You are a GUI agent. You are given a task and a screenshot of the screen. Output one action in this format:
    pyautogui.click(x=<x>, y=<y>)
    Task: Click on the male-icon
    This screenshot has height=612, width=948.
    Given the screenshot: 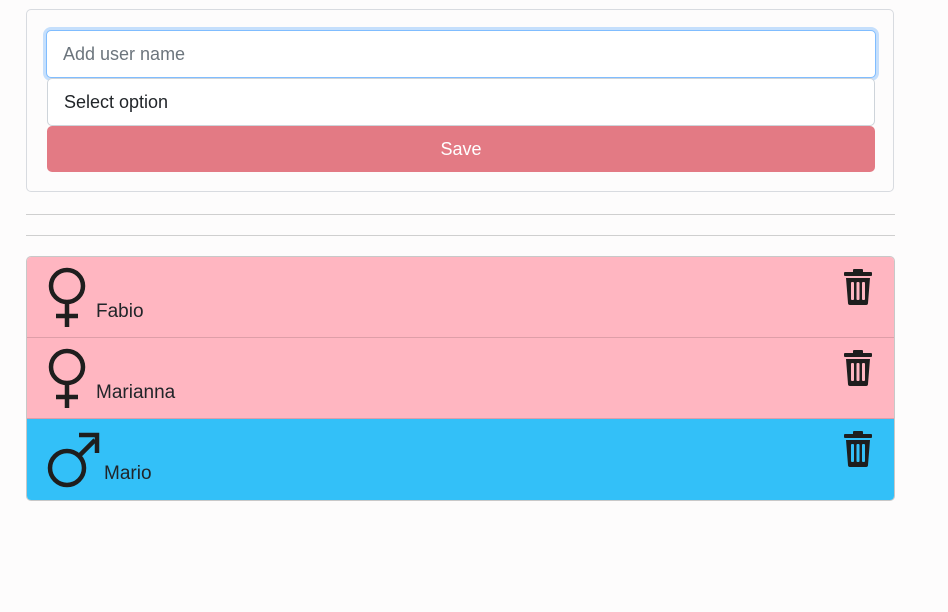 What is the action you would take?
    pyautogui.click(x=73, y=460)
    